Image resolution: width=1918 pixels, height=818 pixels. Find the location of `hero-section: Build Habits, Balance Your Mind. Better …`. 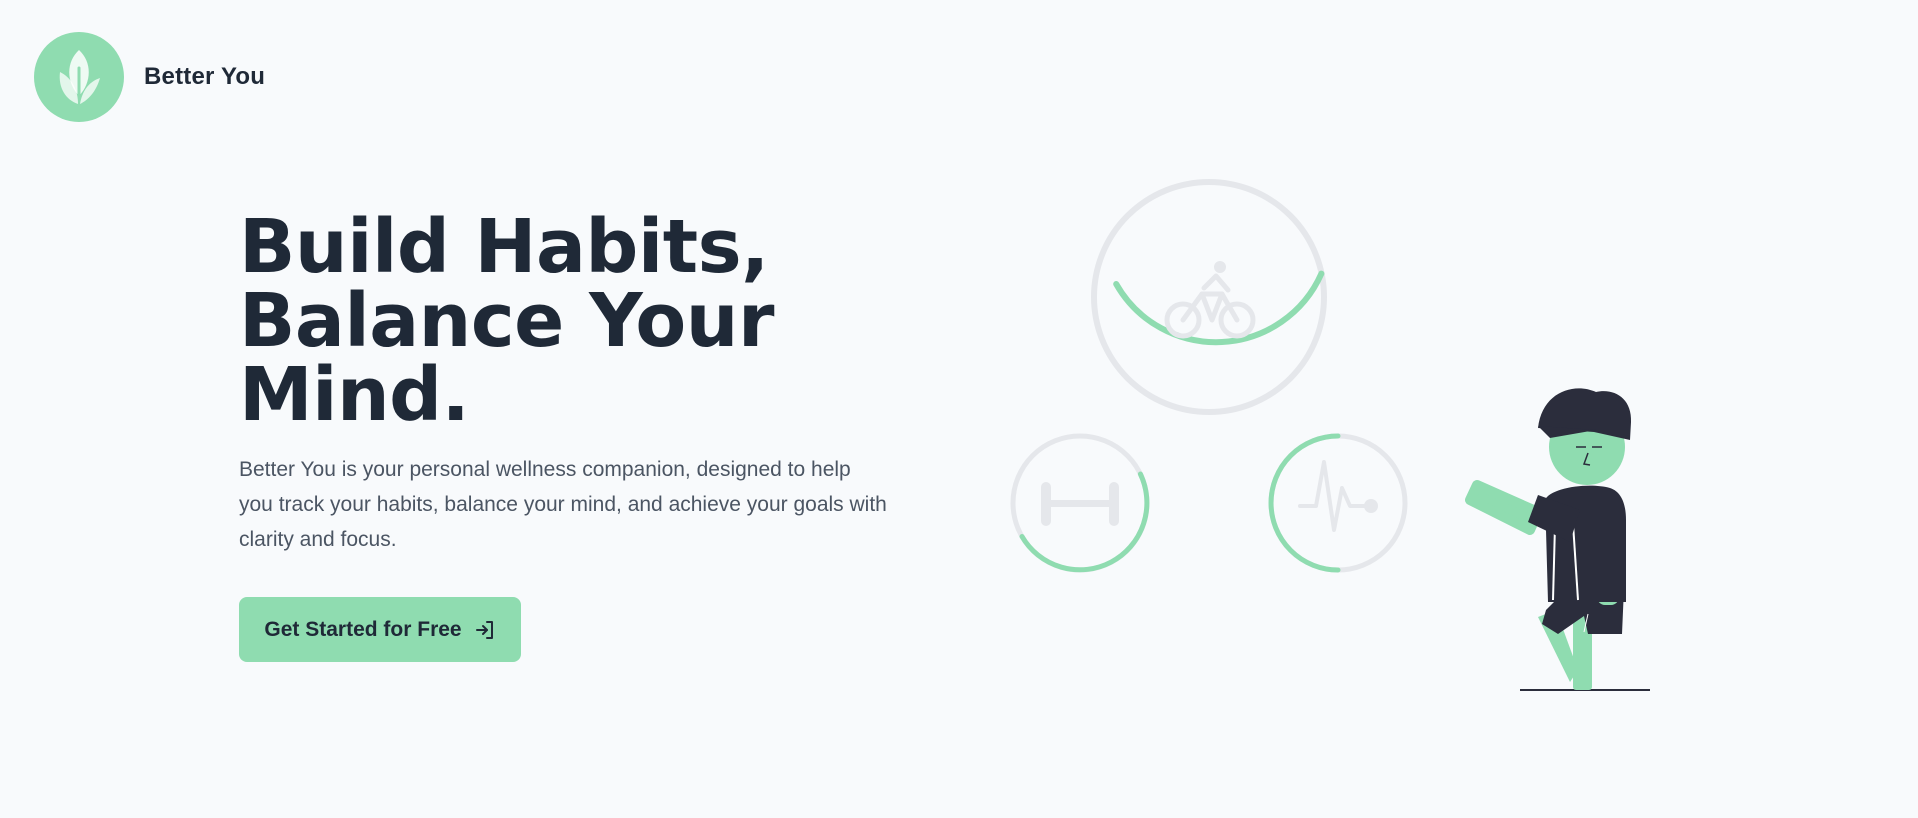

hero-section: Build Habits, Balance Your Mind. Better … is located at coordinates (563, 383).